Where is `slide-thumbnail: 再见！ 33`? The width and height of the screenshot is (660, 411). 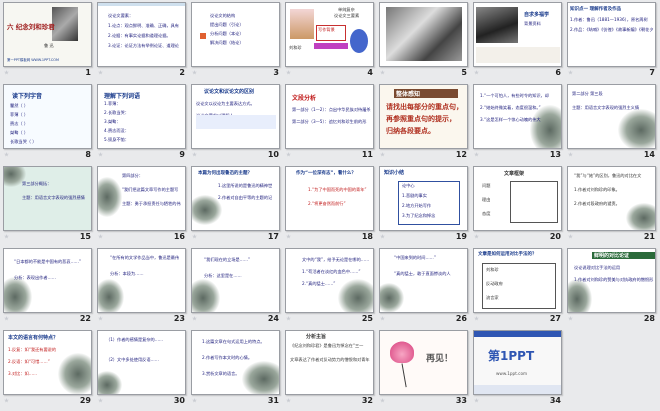 slide-thumbnail: 再见！ 33 is located at coordinates (424, 370).